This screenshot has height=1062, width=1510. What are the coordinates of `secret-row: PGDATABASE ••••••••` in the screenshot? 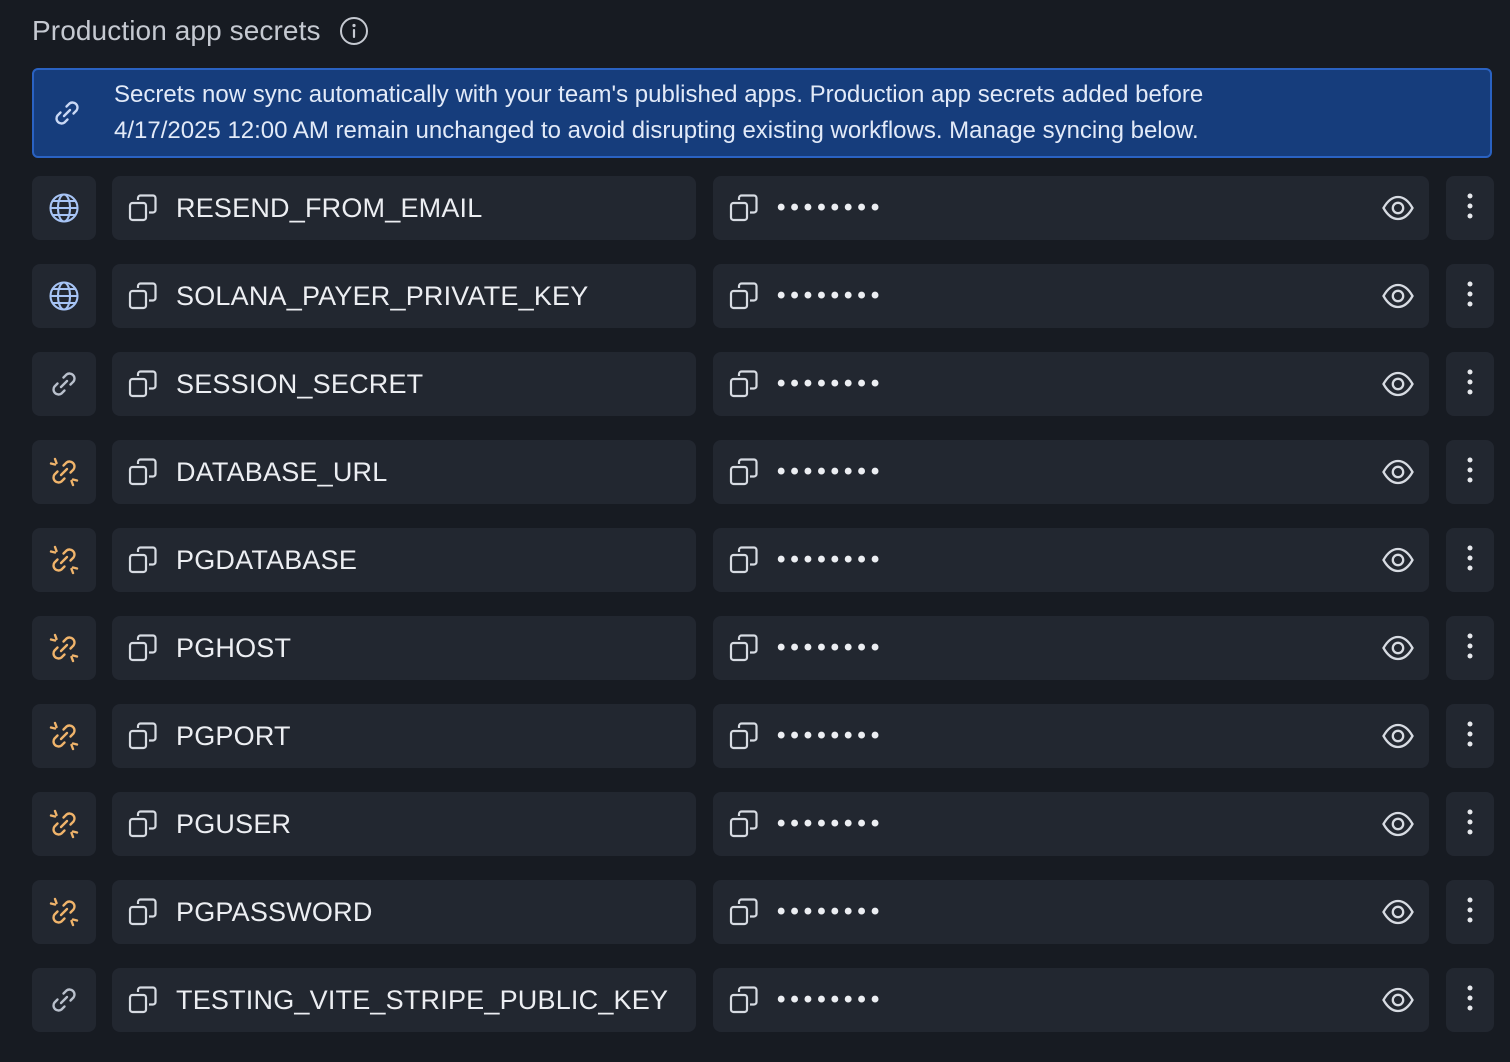 It's located at (763, 560).